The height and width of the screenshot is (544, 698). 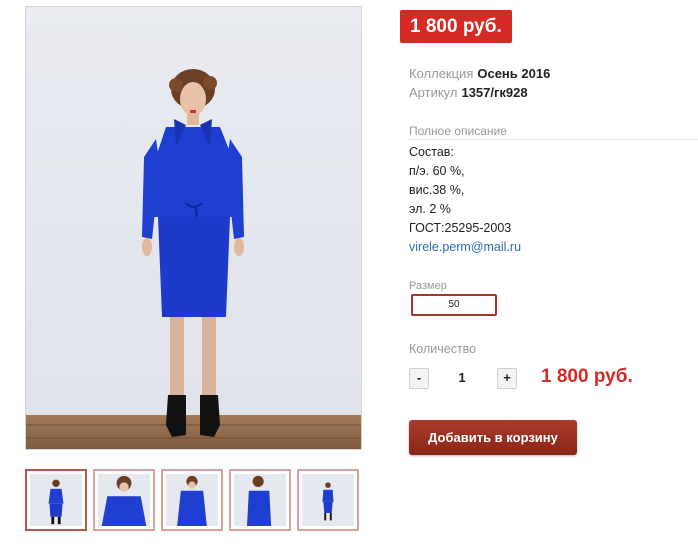 I want to click on price-badge: 1 800 руб., so click(x=456, y=26).